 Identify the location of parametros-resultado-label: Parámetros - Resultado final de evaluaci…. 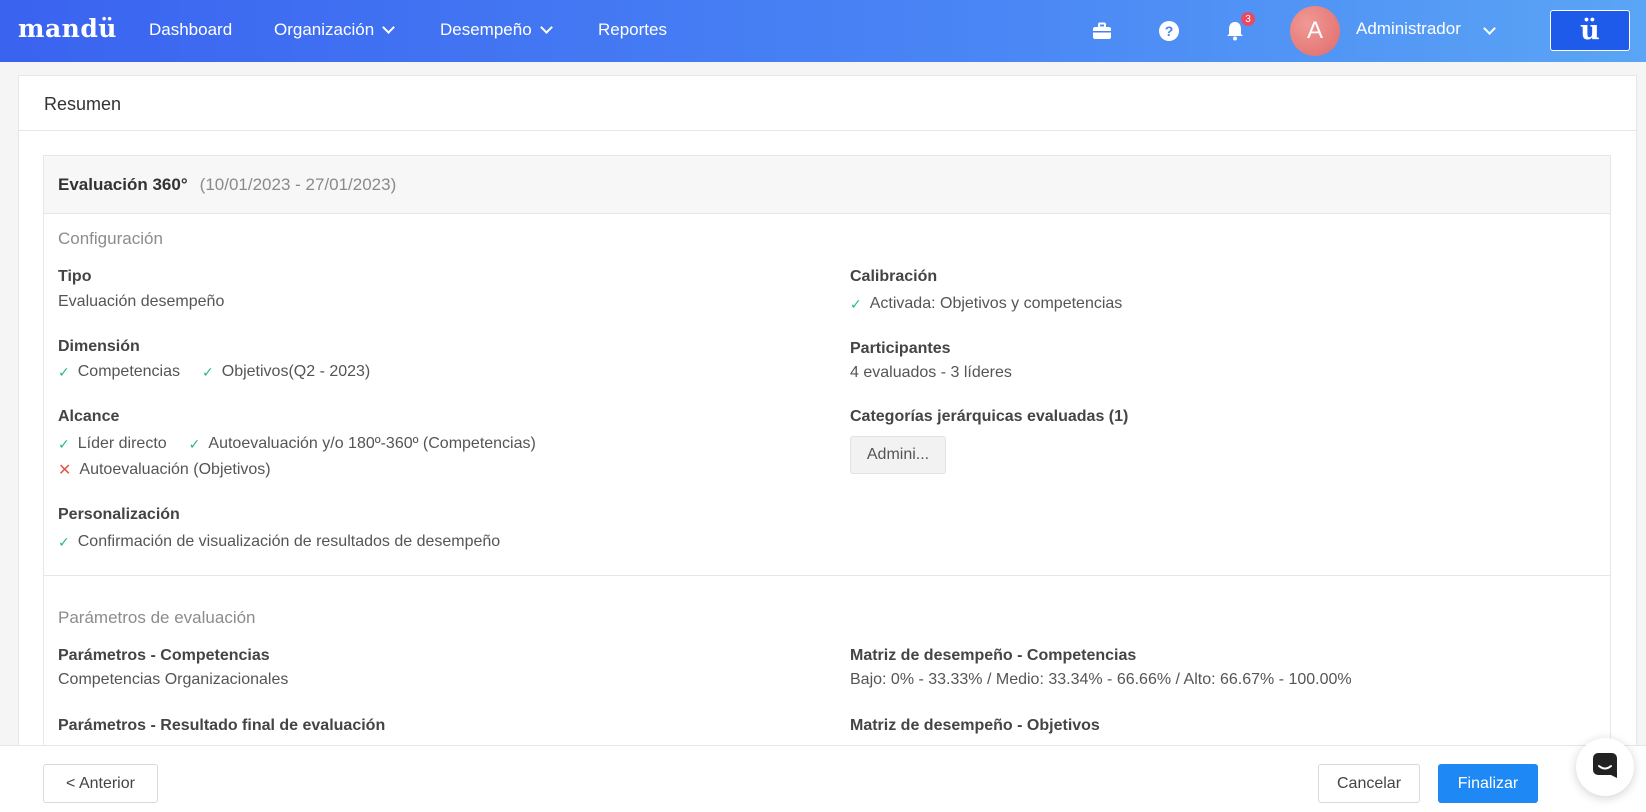
(222, 725).